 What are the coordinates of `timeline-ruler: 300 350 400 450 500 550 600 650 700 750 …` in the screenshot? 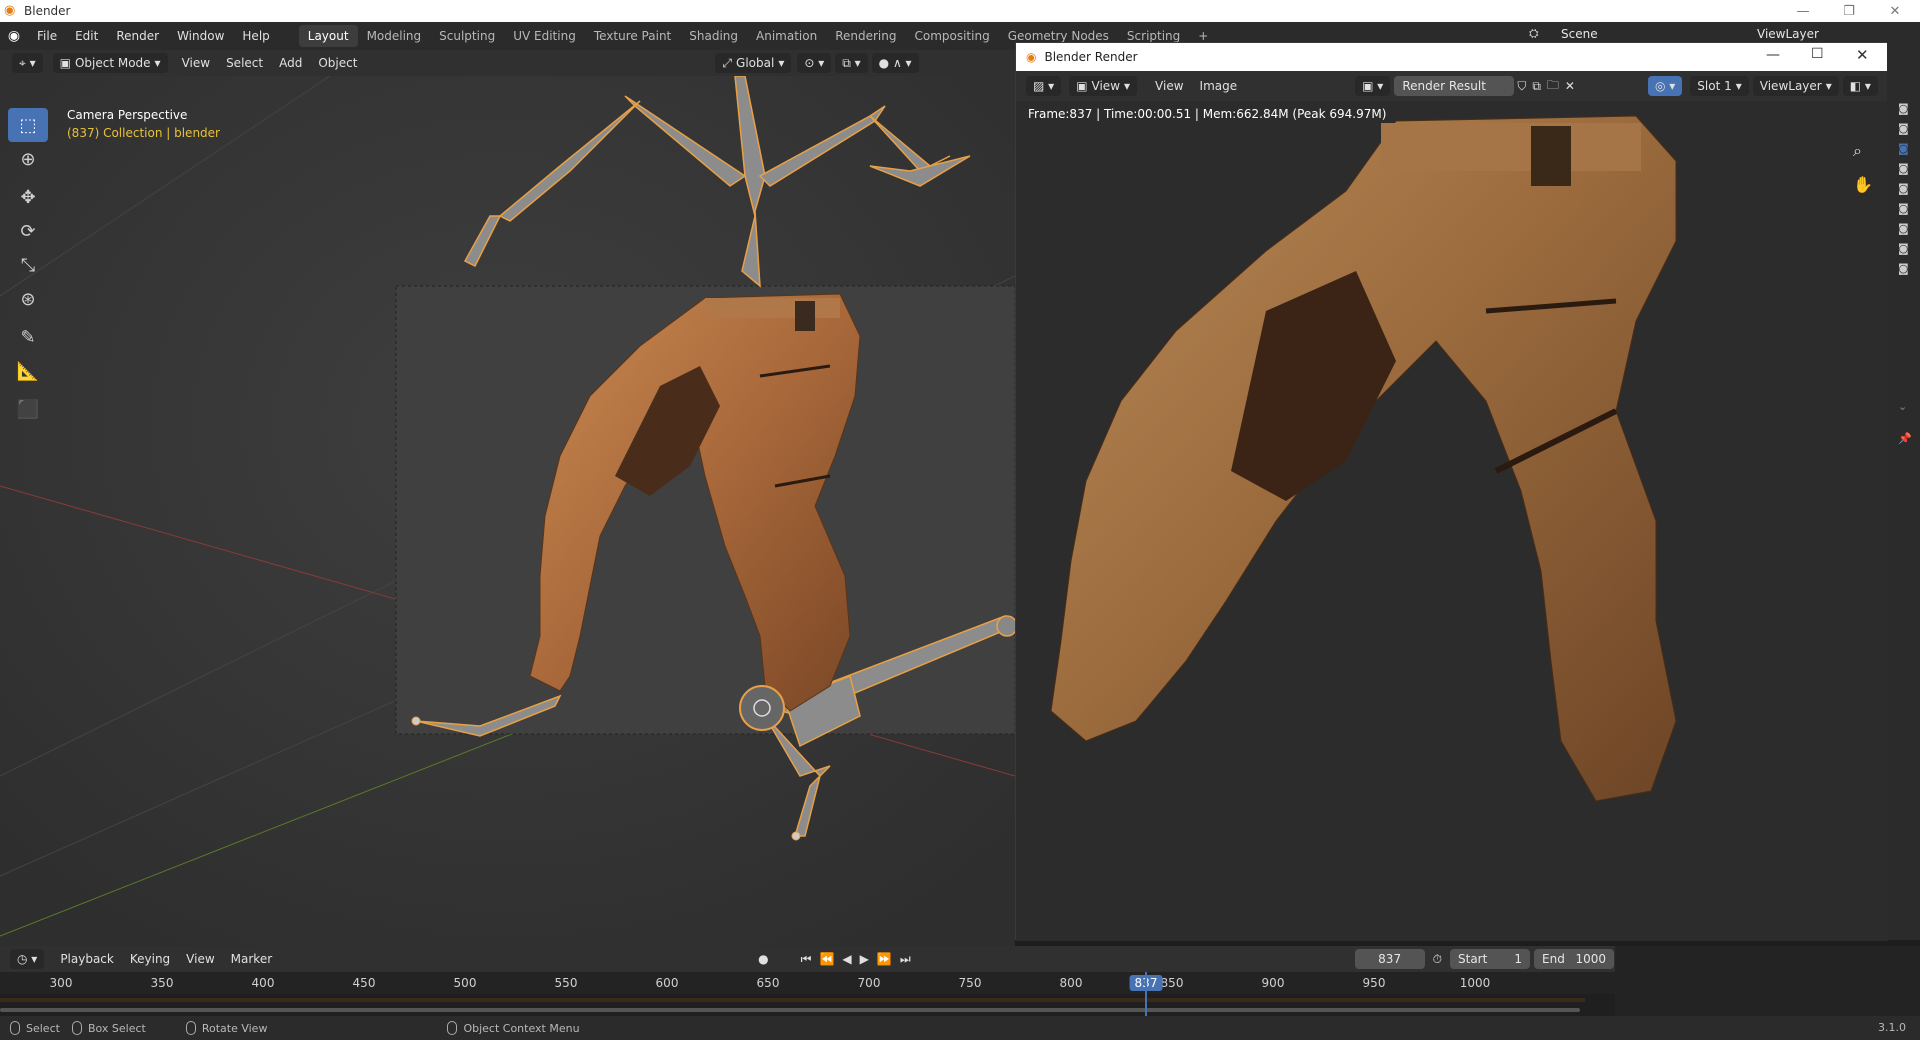 It's located at (807, 983).